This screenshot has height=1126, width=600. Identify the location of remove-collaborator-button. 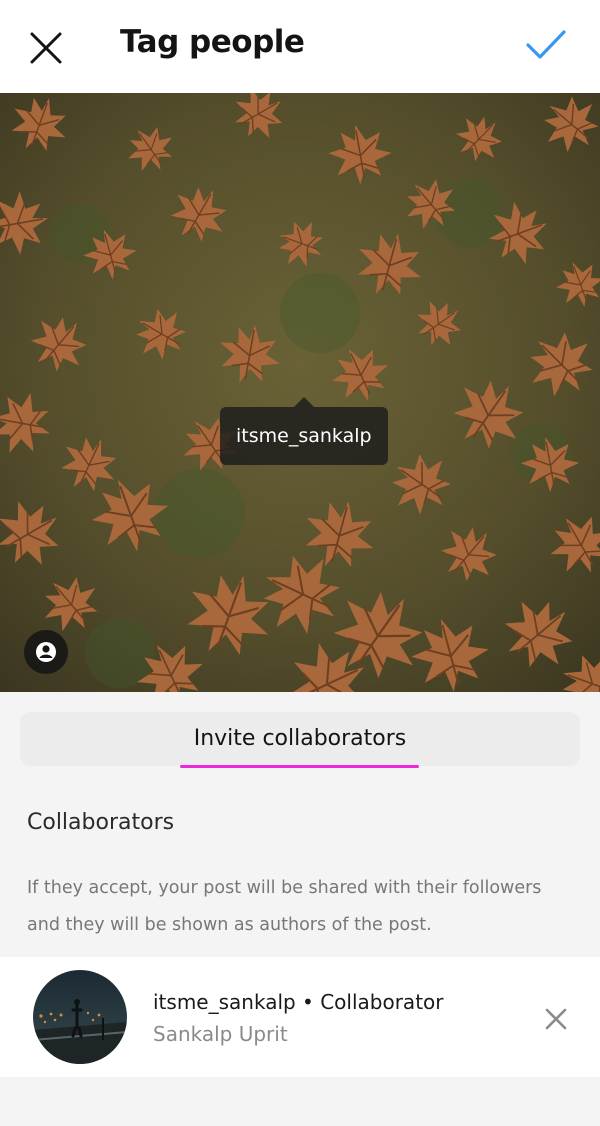
(556, 1019).